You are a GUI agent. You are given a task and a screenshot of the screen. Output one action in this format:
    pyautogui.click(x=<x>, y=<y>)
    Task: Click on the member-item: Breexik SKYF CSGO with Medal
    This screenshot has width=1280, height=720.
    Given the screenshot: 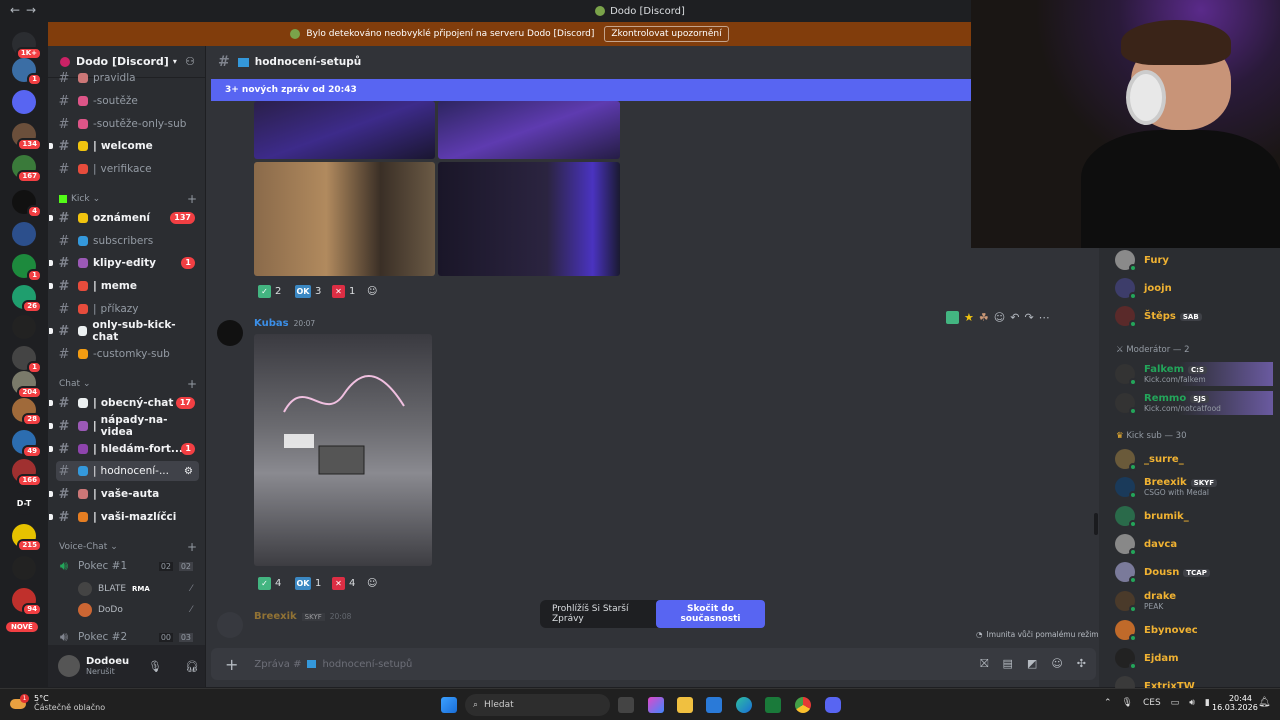 What is the action you would take?
    pyautogui.click(x=1166, y=487)
    